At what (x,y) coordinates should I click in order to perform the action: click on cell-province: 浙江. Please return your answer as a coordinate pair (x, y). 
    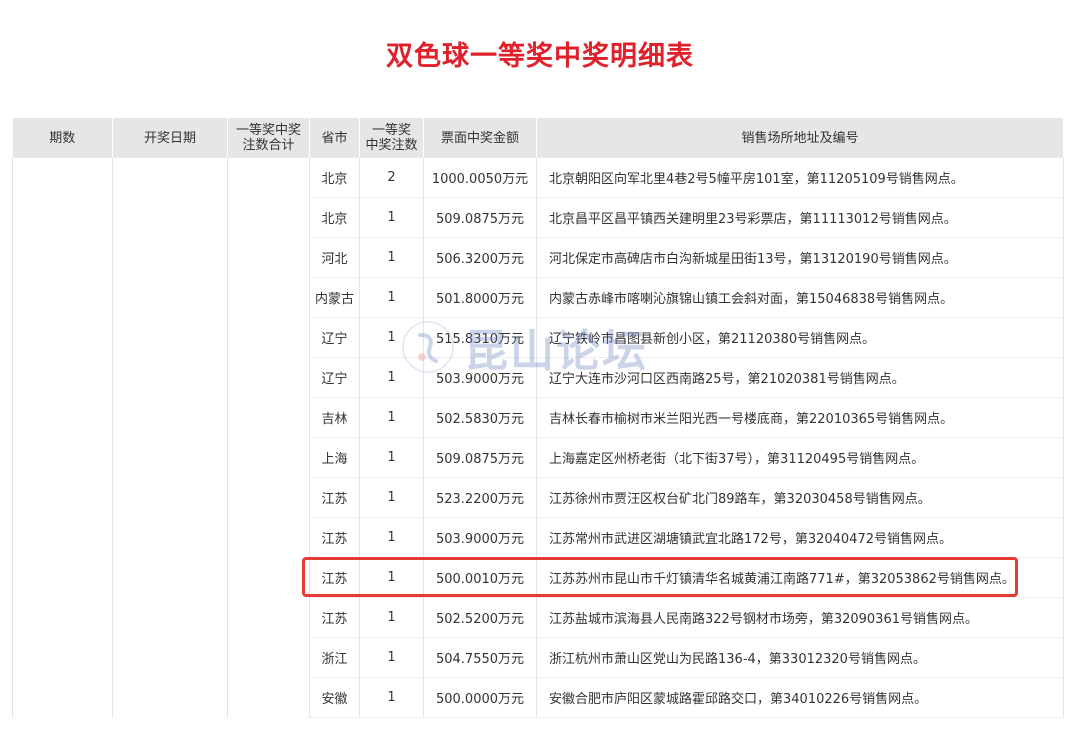
    Looking at the image, I should click on (334, 657).